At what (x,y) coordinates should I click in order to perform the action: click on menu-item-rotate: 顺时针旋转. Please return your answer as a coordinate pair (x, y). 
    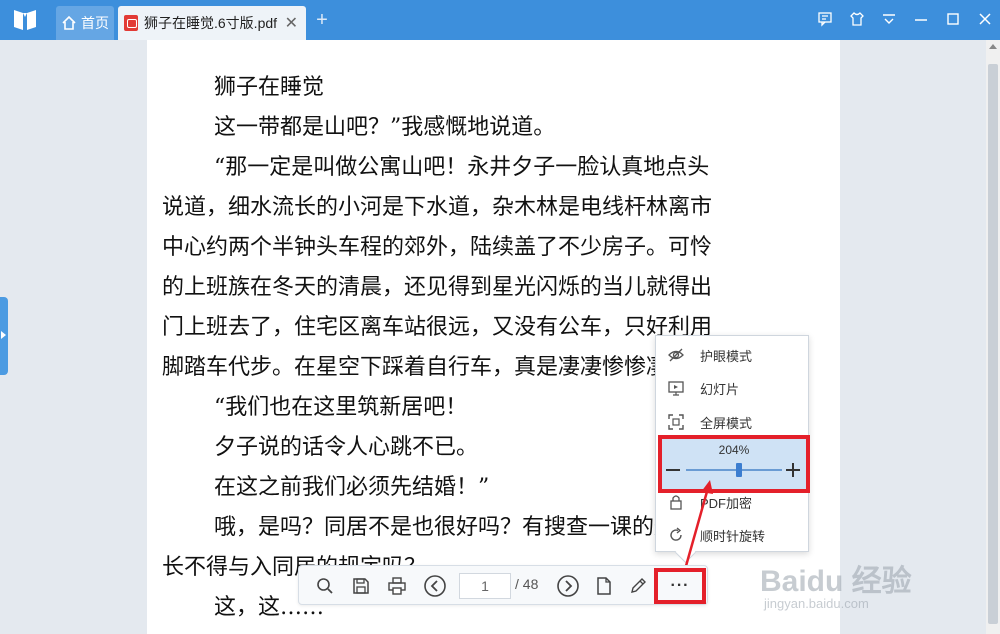
    Looking at the image, I should click on (732, 535).